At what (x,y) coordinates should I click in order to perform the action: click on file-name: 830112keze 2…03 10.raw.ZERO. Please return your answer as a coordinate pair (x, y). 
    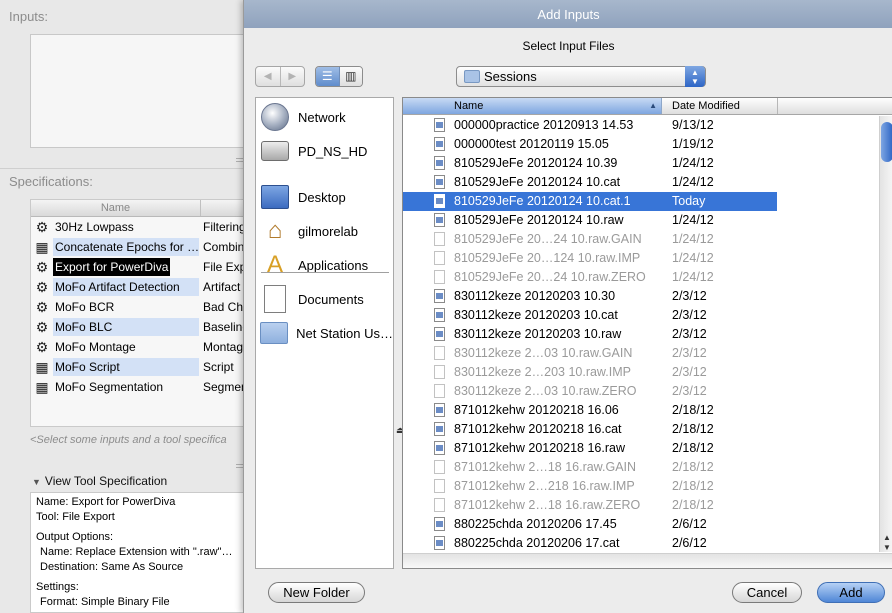
    Looking at the image, I should click on (545, 391).